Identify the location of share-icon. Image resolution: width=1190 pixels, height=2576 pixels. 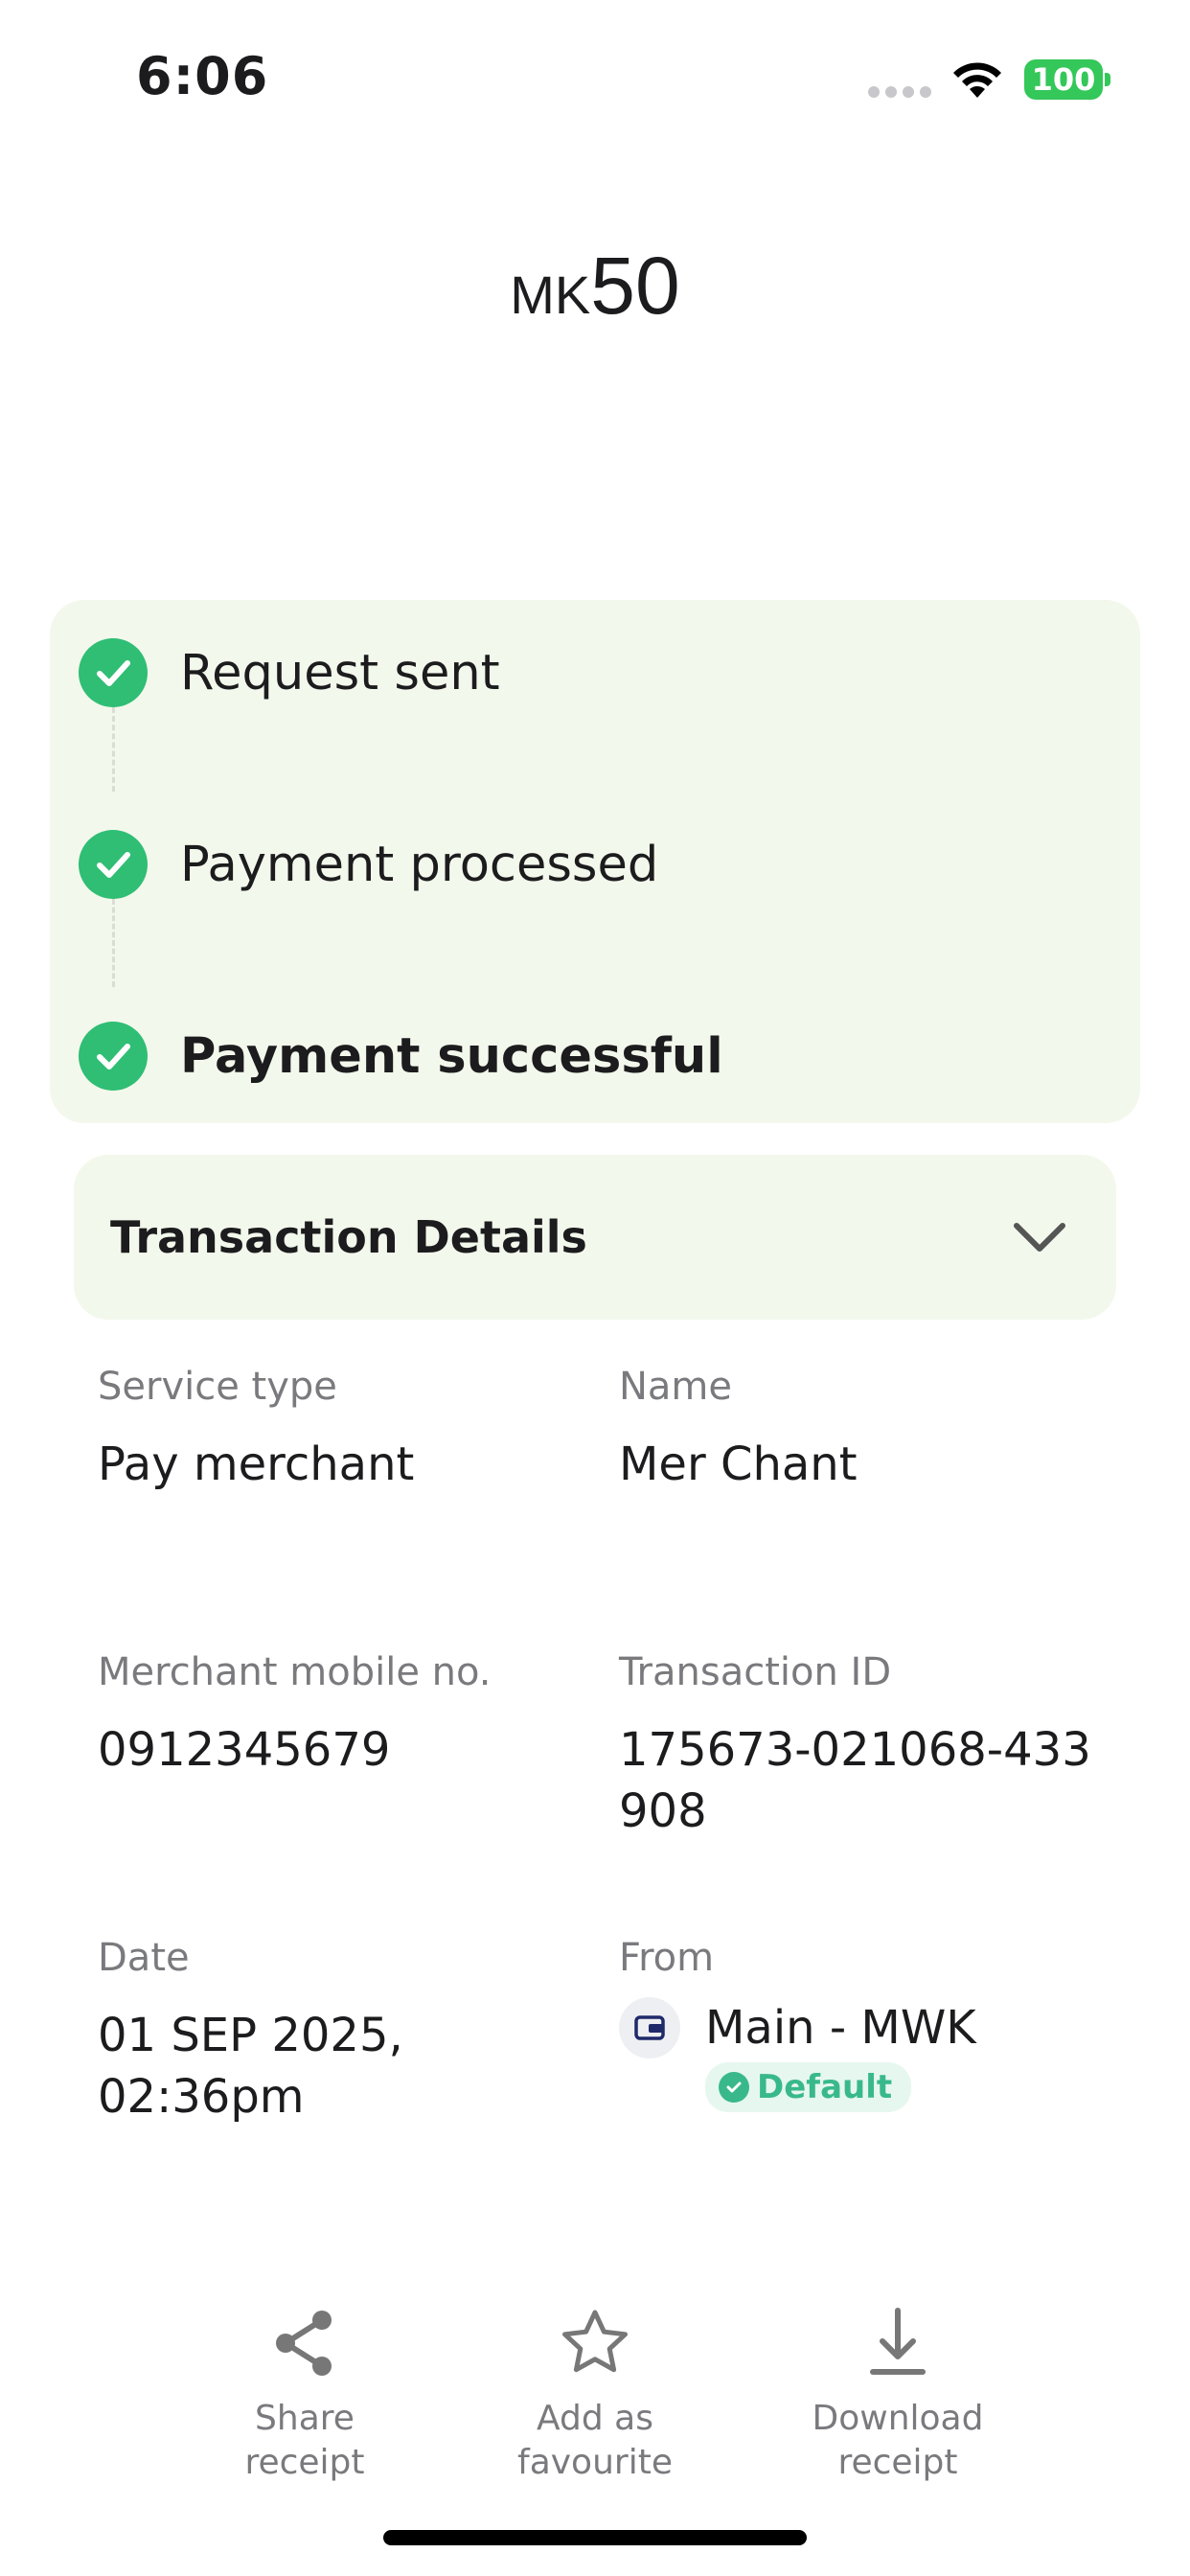
(304, 2343).